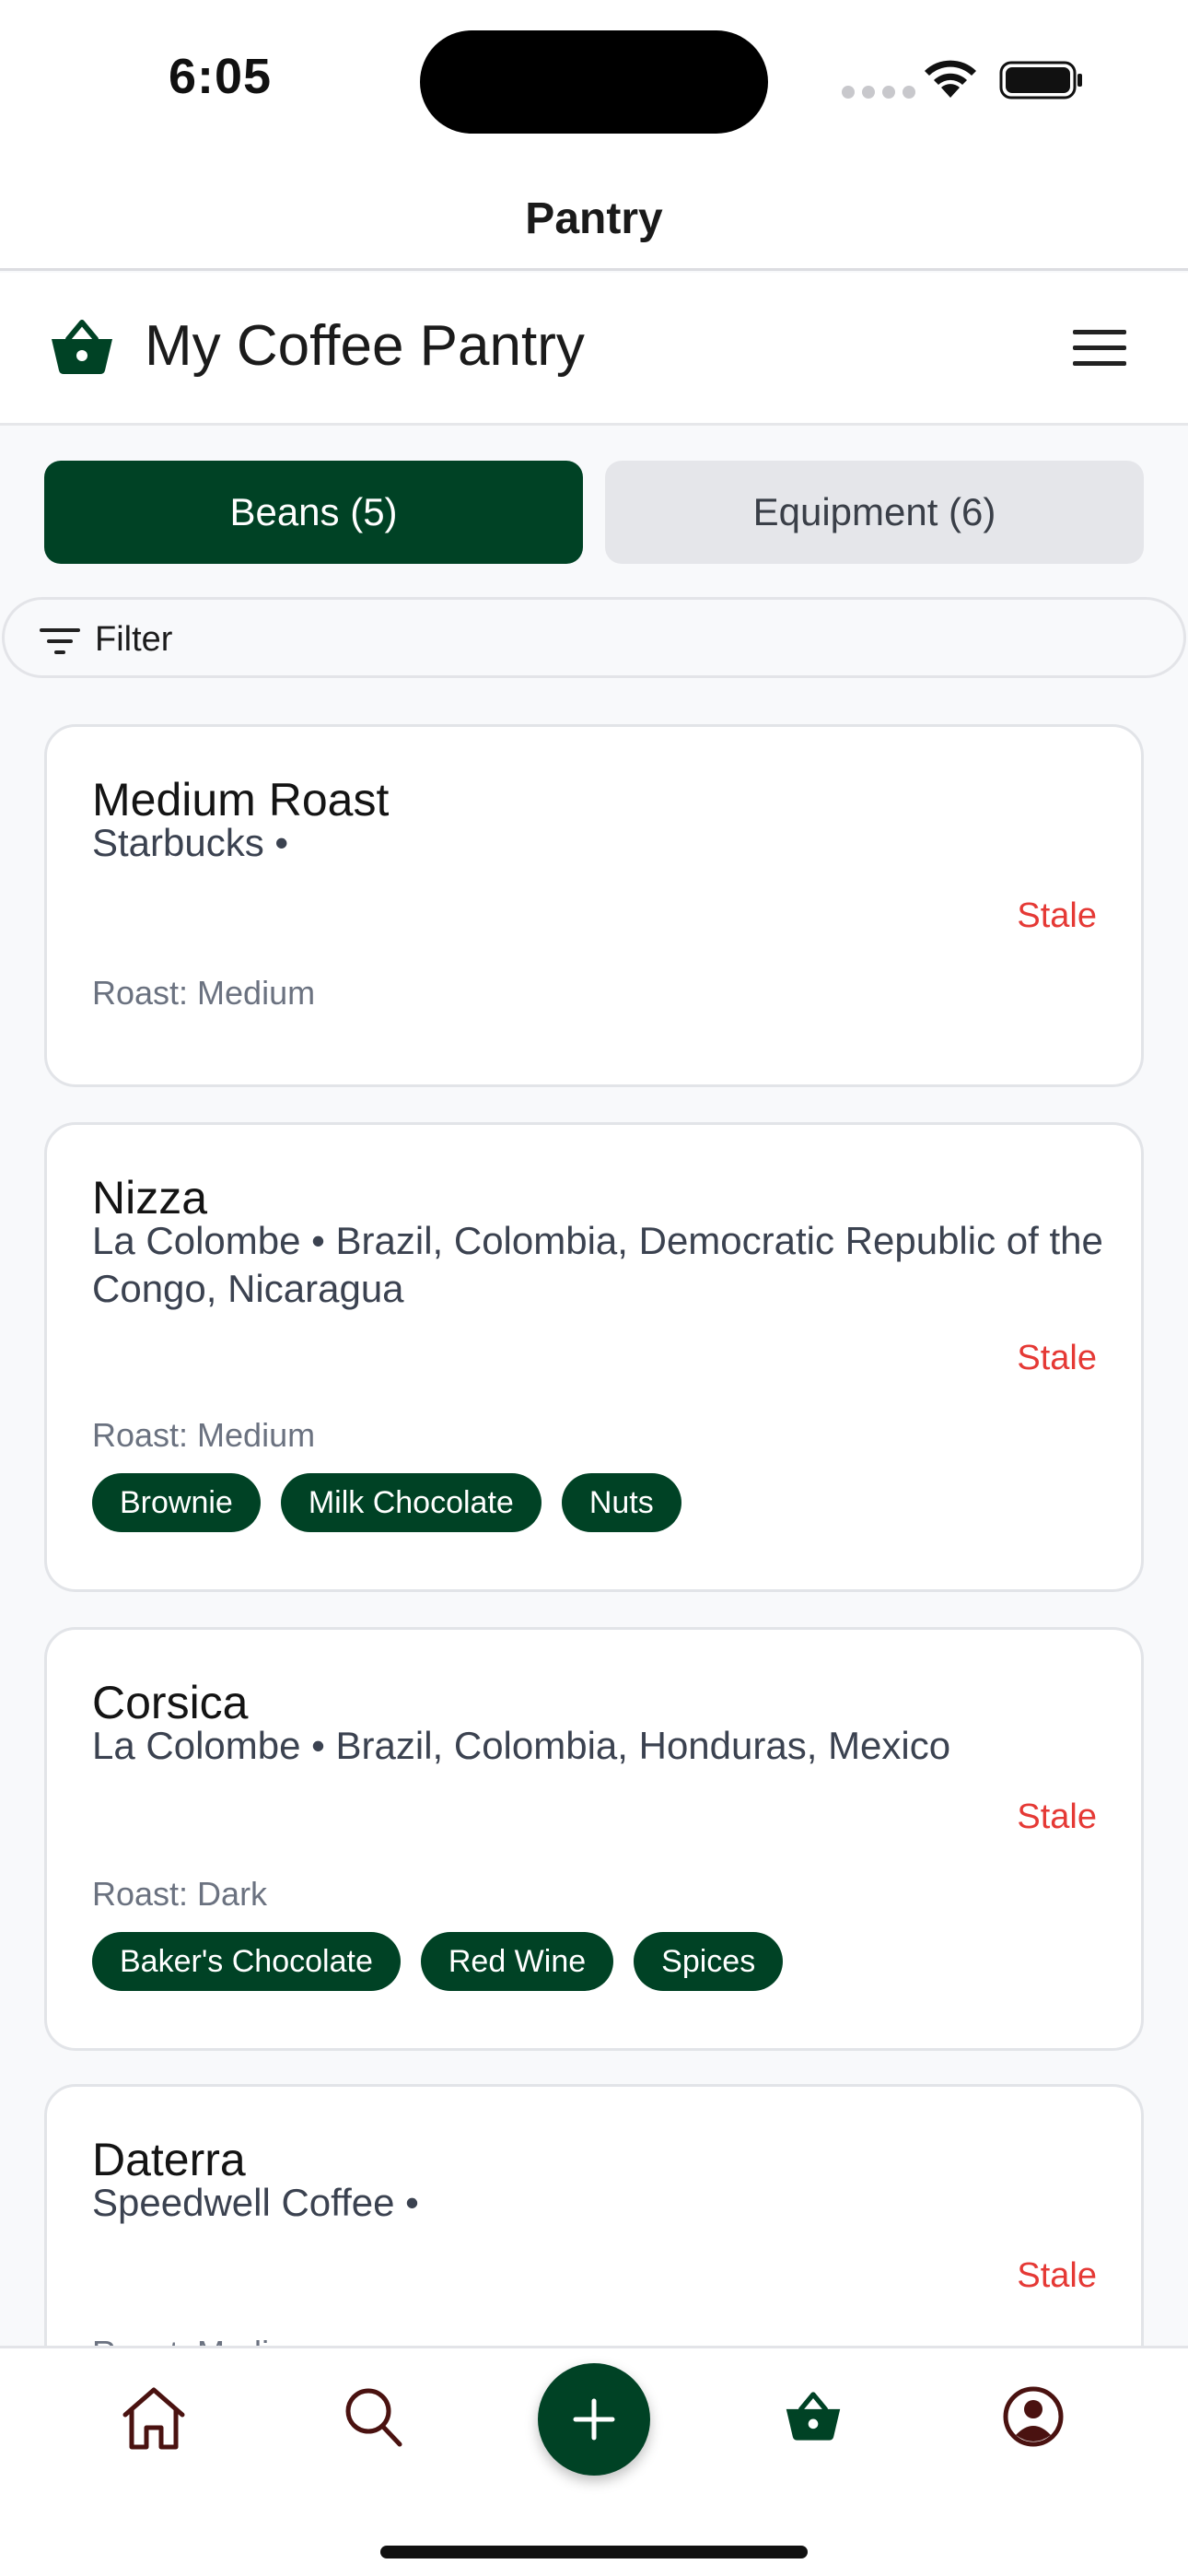 The image size is (1188, 2576). What do you see at coordinates (874, 512) in the screenshot?
I see `tab-equipment: Equipment (6)` at bounding box center [874, 512].